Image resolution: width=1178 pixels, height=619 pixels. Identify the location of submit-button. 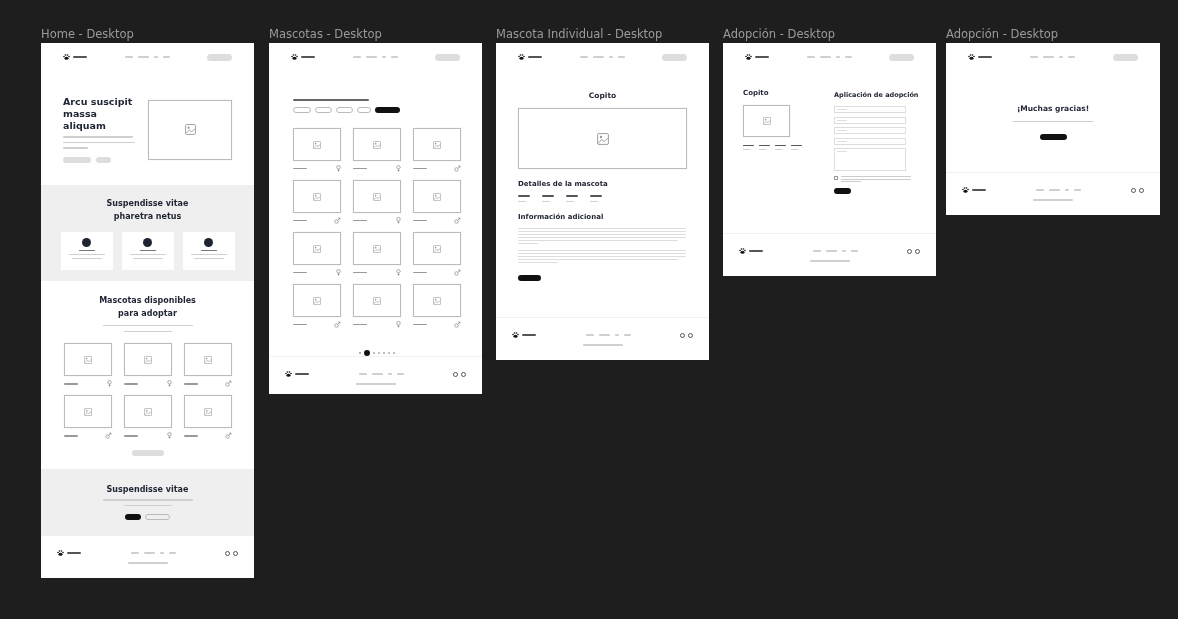
(842, 191).